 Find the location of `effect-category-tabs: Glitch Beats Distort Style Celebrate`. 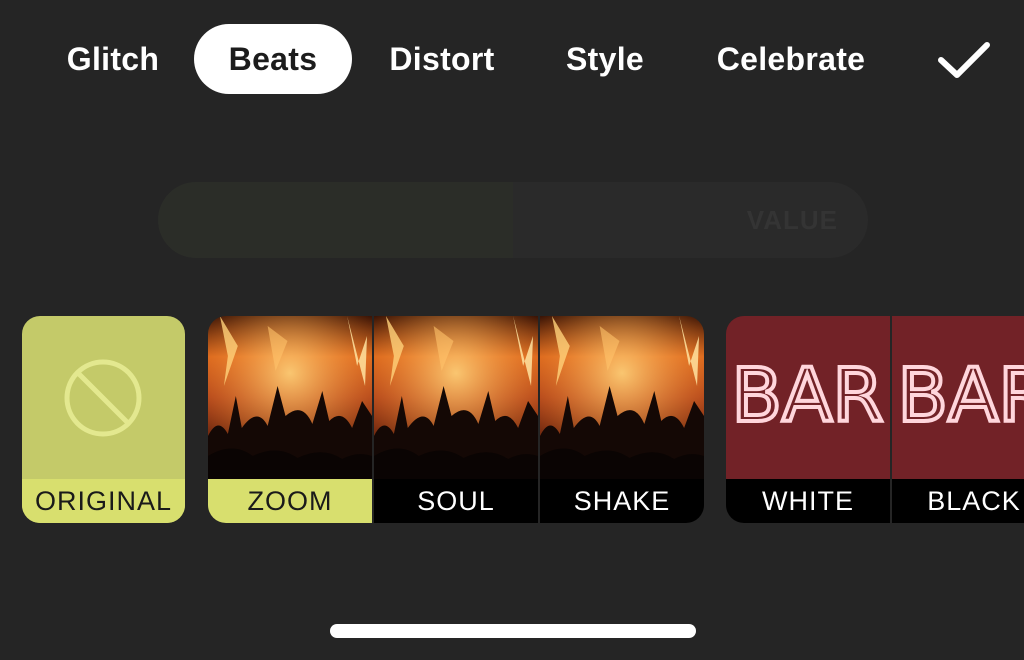

effect-category-tabs: Glitch Beats Distort Style Celebrate is located at coordinates (512, 60).